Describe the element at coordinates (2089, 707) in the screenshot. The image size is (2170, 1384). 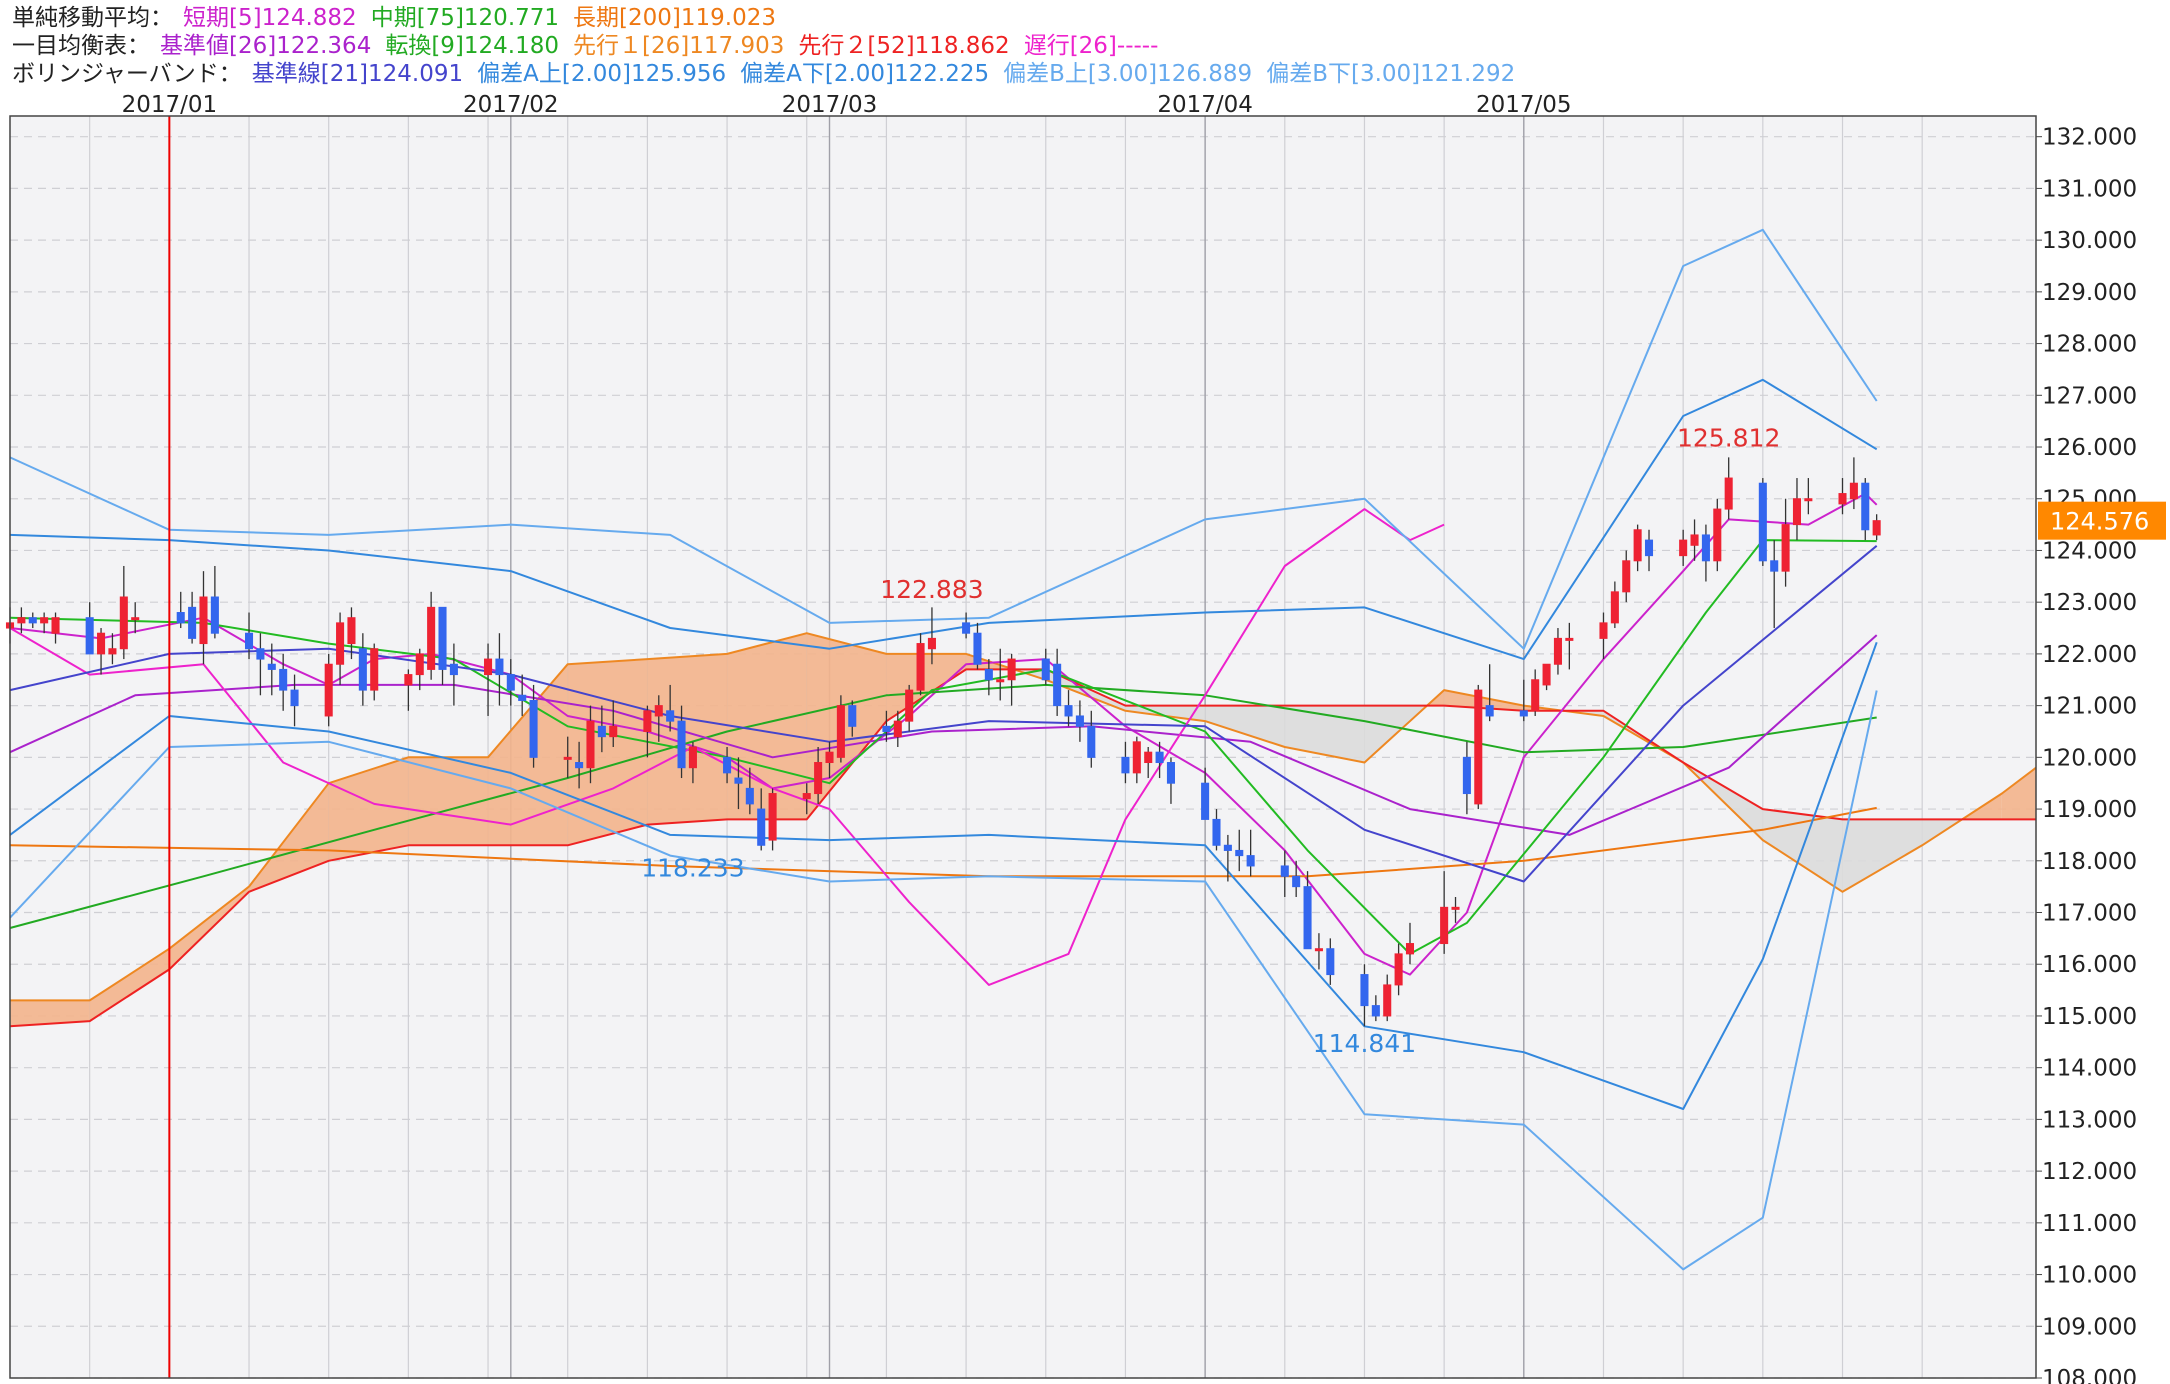
I see `y-tick-label: 121.000` at that location.